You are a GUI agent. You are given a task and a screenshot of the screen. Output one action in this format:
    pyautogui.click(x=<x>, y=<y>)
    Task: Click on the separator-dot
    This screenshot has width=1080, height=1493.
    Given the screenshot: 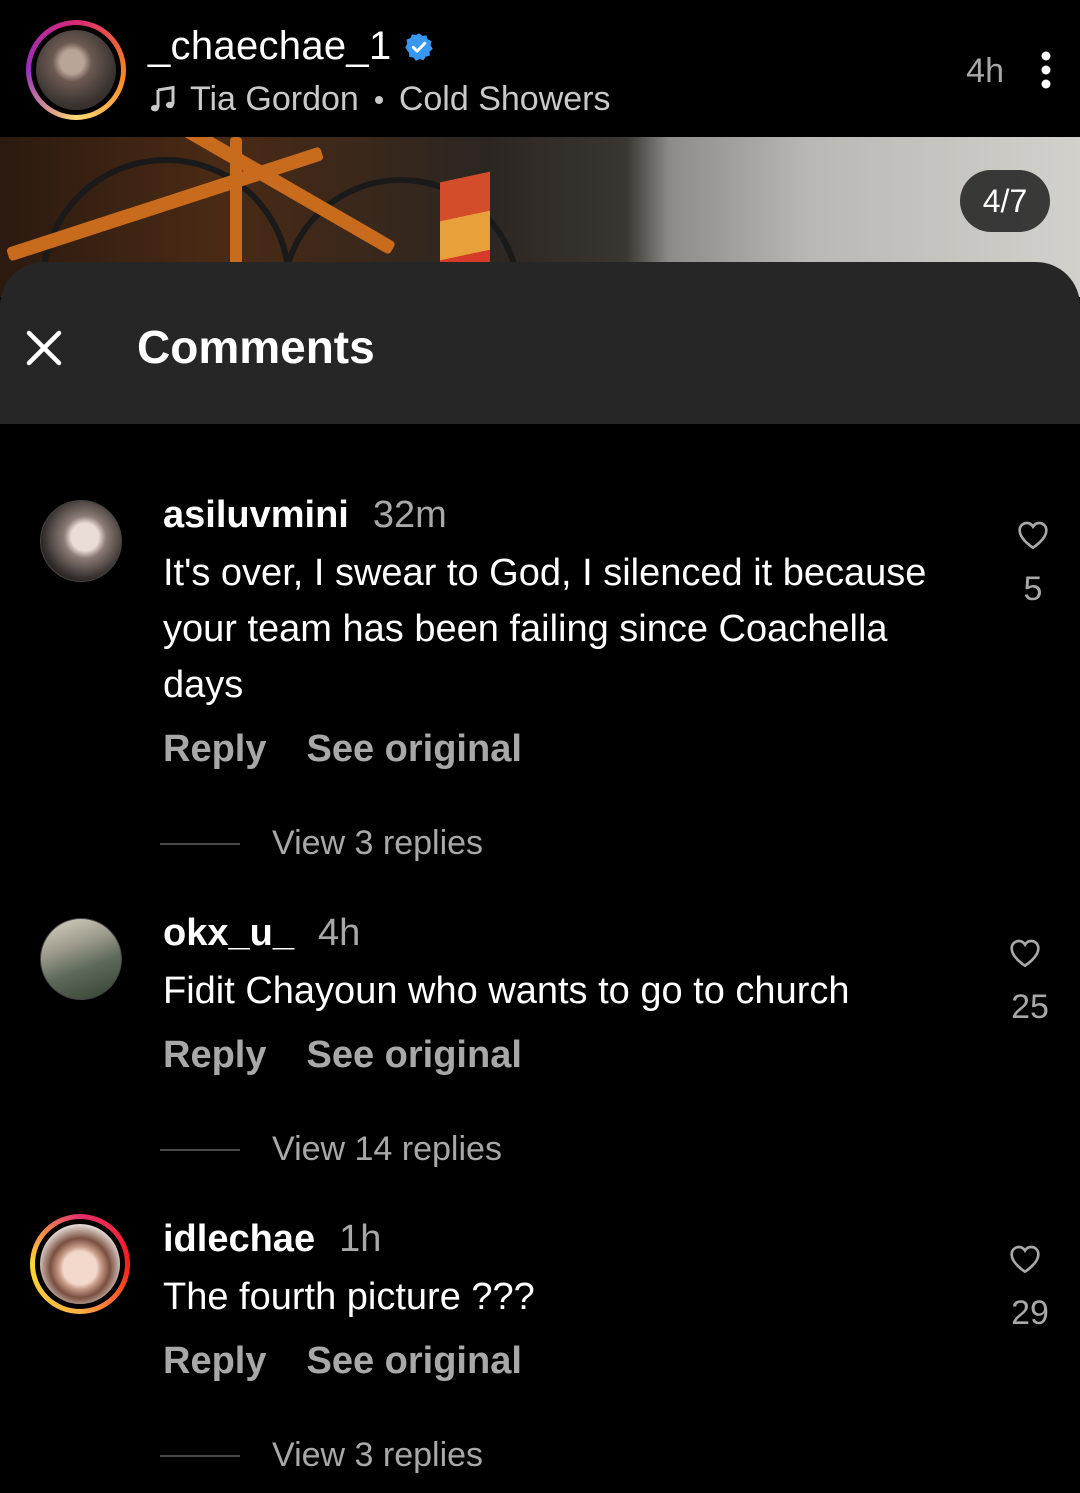 What is the action you would take?
    pyautogui.click(x=378, y=99)
    